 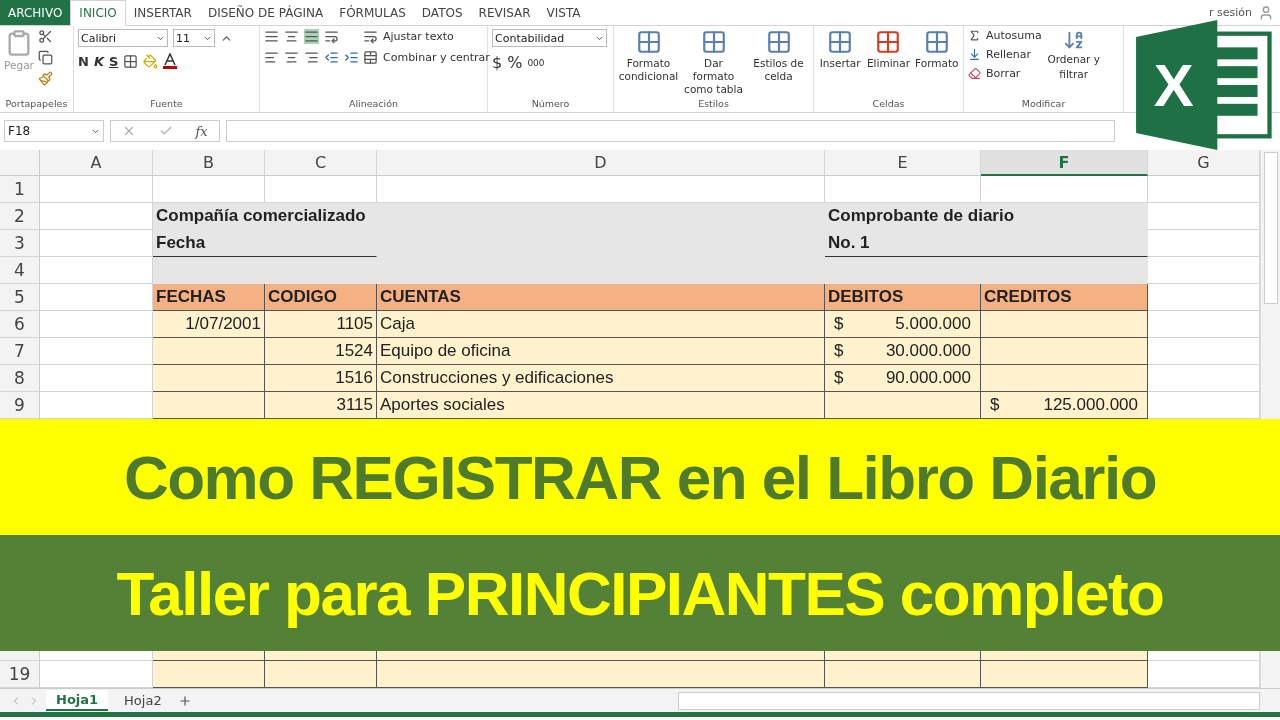 What do you see at coordinates (442, 12) in the screenshot?
I see `ribbon-tab: DATOS` at bounding box center [442, 12].